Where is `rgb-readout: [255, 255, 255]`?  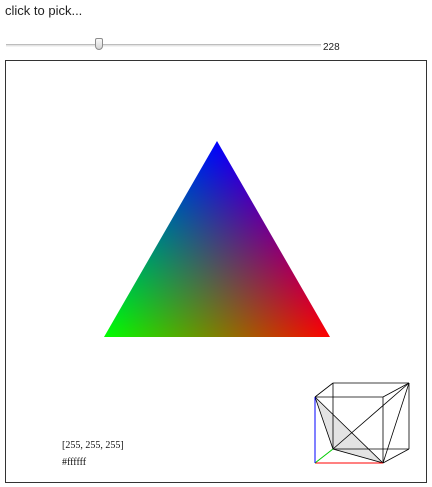 rgb-readout: [255, 255, 255] is located at coordinates (93, 445).